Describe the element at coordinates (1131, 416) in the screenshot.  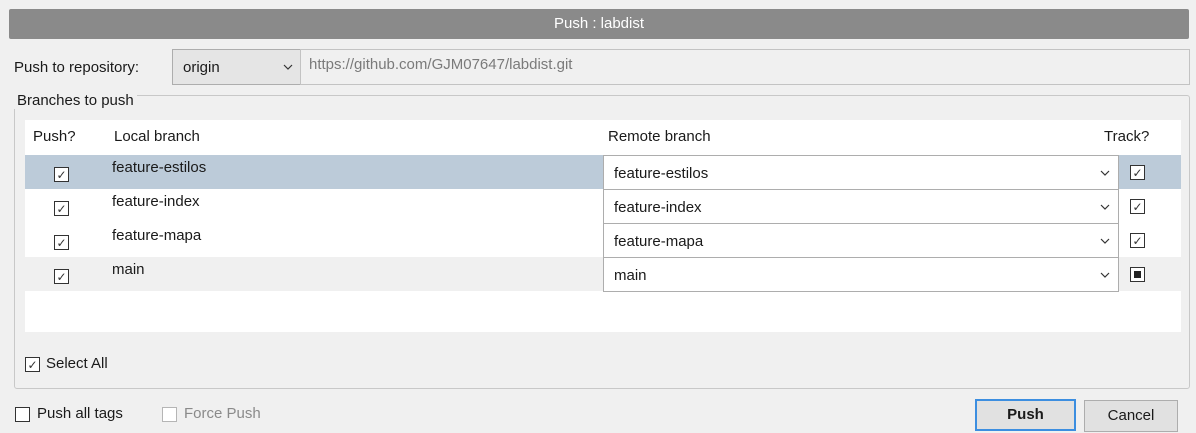
I see `cancel-button: Cancel` at that location.